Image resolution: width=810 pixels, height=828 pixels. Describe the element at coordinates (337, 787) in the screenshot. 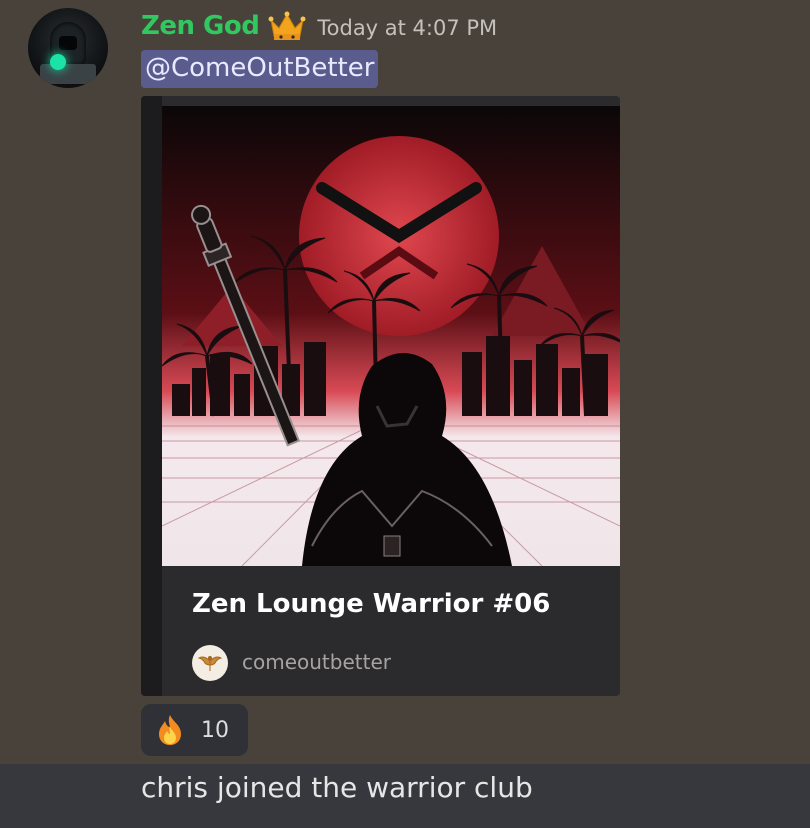

I see `next-message-text: chris joined the warrior club` at that location.